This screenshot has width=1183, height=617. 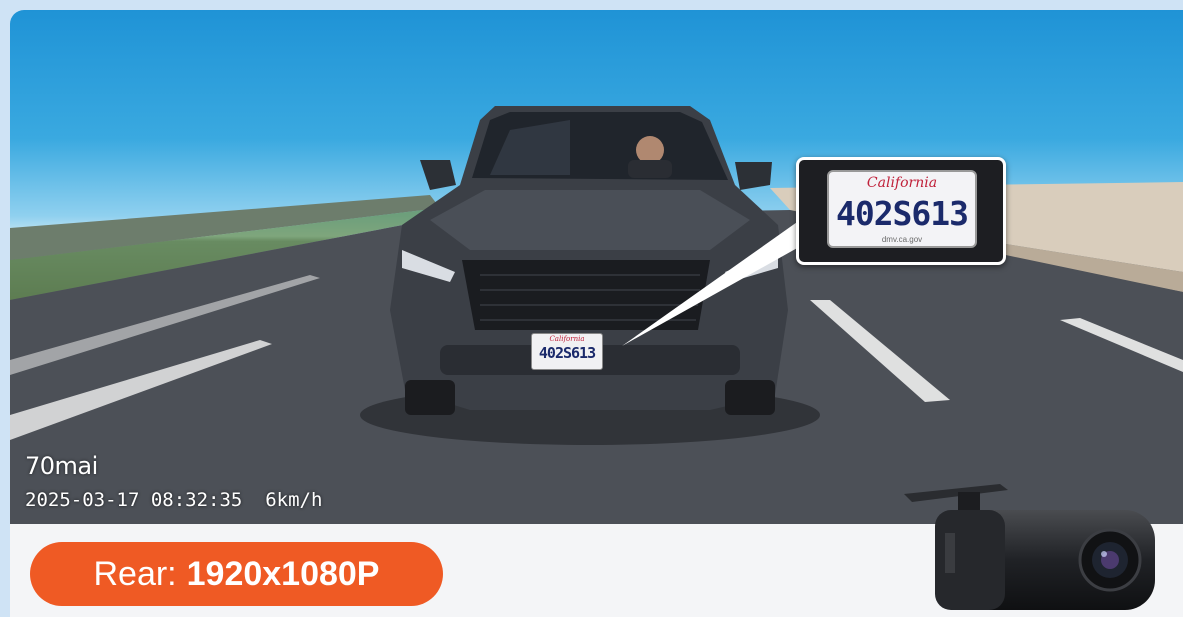 I want to click on plate-website: dmv.ca.gov, so click(x=902, y=239).